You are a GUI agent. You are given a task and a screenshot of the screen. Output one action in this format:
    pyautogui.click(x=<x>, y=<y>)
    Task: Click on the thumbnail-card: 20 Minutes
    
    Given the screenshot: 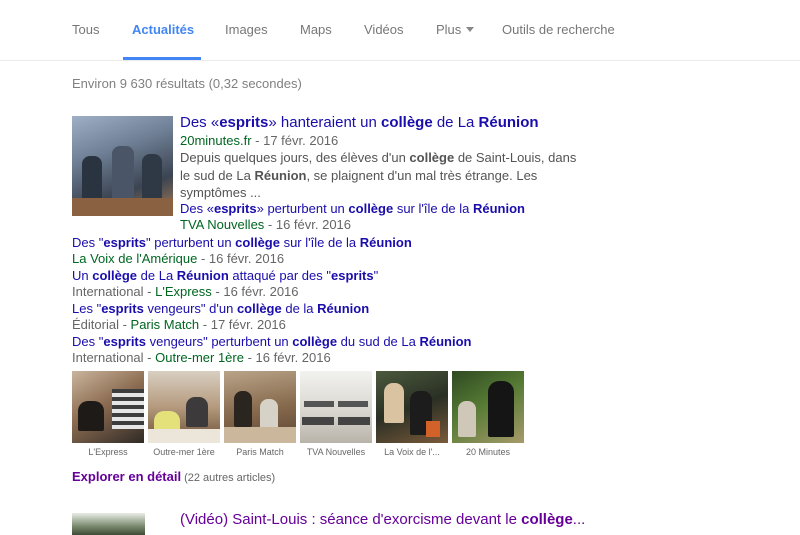 What is the action you would take?
    pyautogui.click(x=488, y=414)
    